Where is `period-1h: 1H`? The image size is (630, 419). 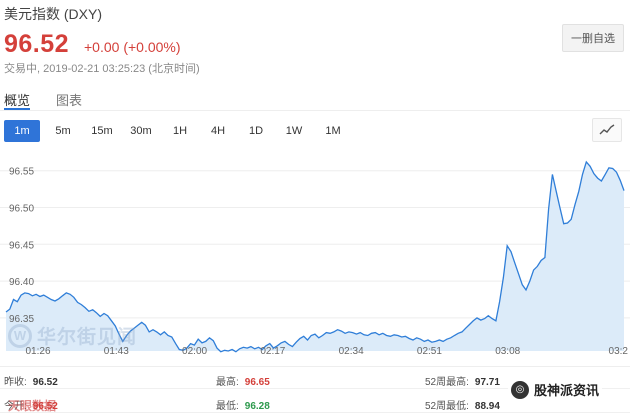 period-1h: 1H is located at coordinates (180, 131).